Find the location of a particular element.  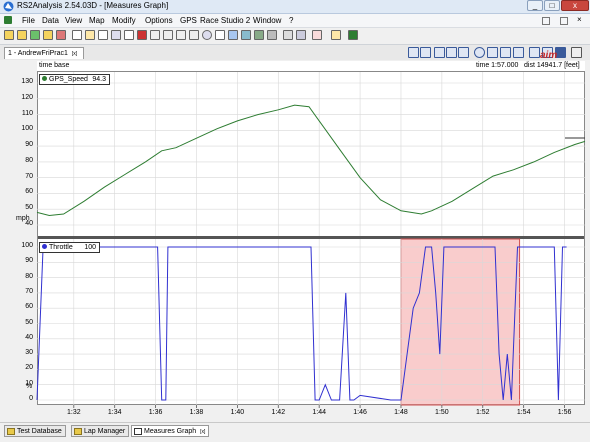

throttle-y-tick-label: 50 is located at coordinates (29, 322).